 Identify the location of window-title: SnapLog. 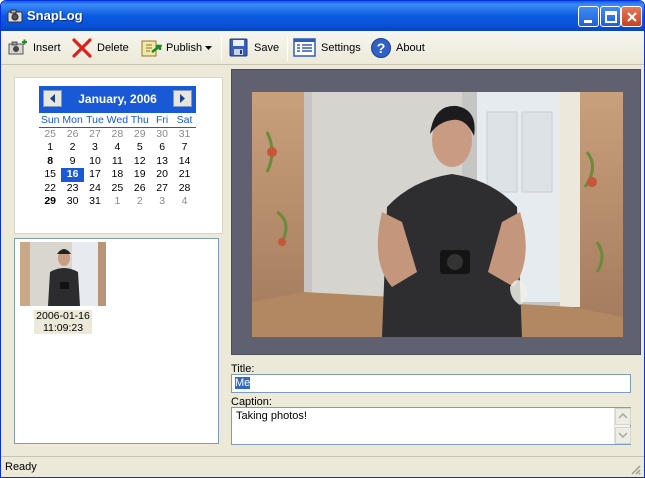
(55, 15).